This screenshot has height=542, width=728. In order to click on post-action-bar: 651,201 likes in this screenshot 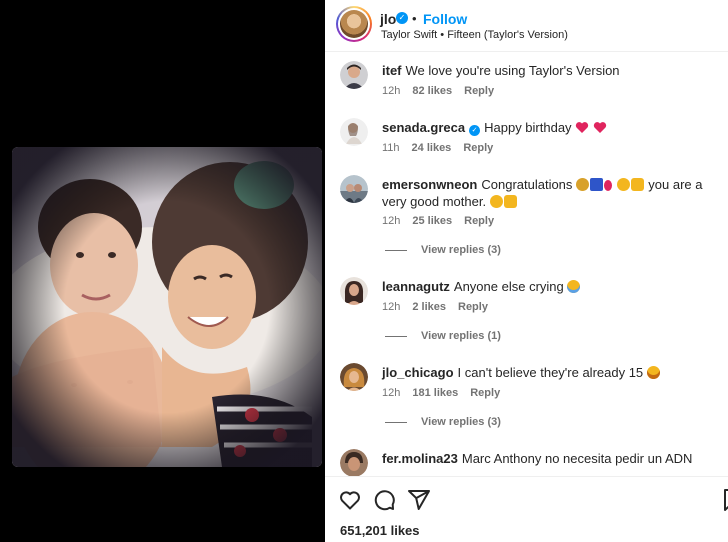, I will do `click(526, 509)`.